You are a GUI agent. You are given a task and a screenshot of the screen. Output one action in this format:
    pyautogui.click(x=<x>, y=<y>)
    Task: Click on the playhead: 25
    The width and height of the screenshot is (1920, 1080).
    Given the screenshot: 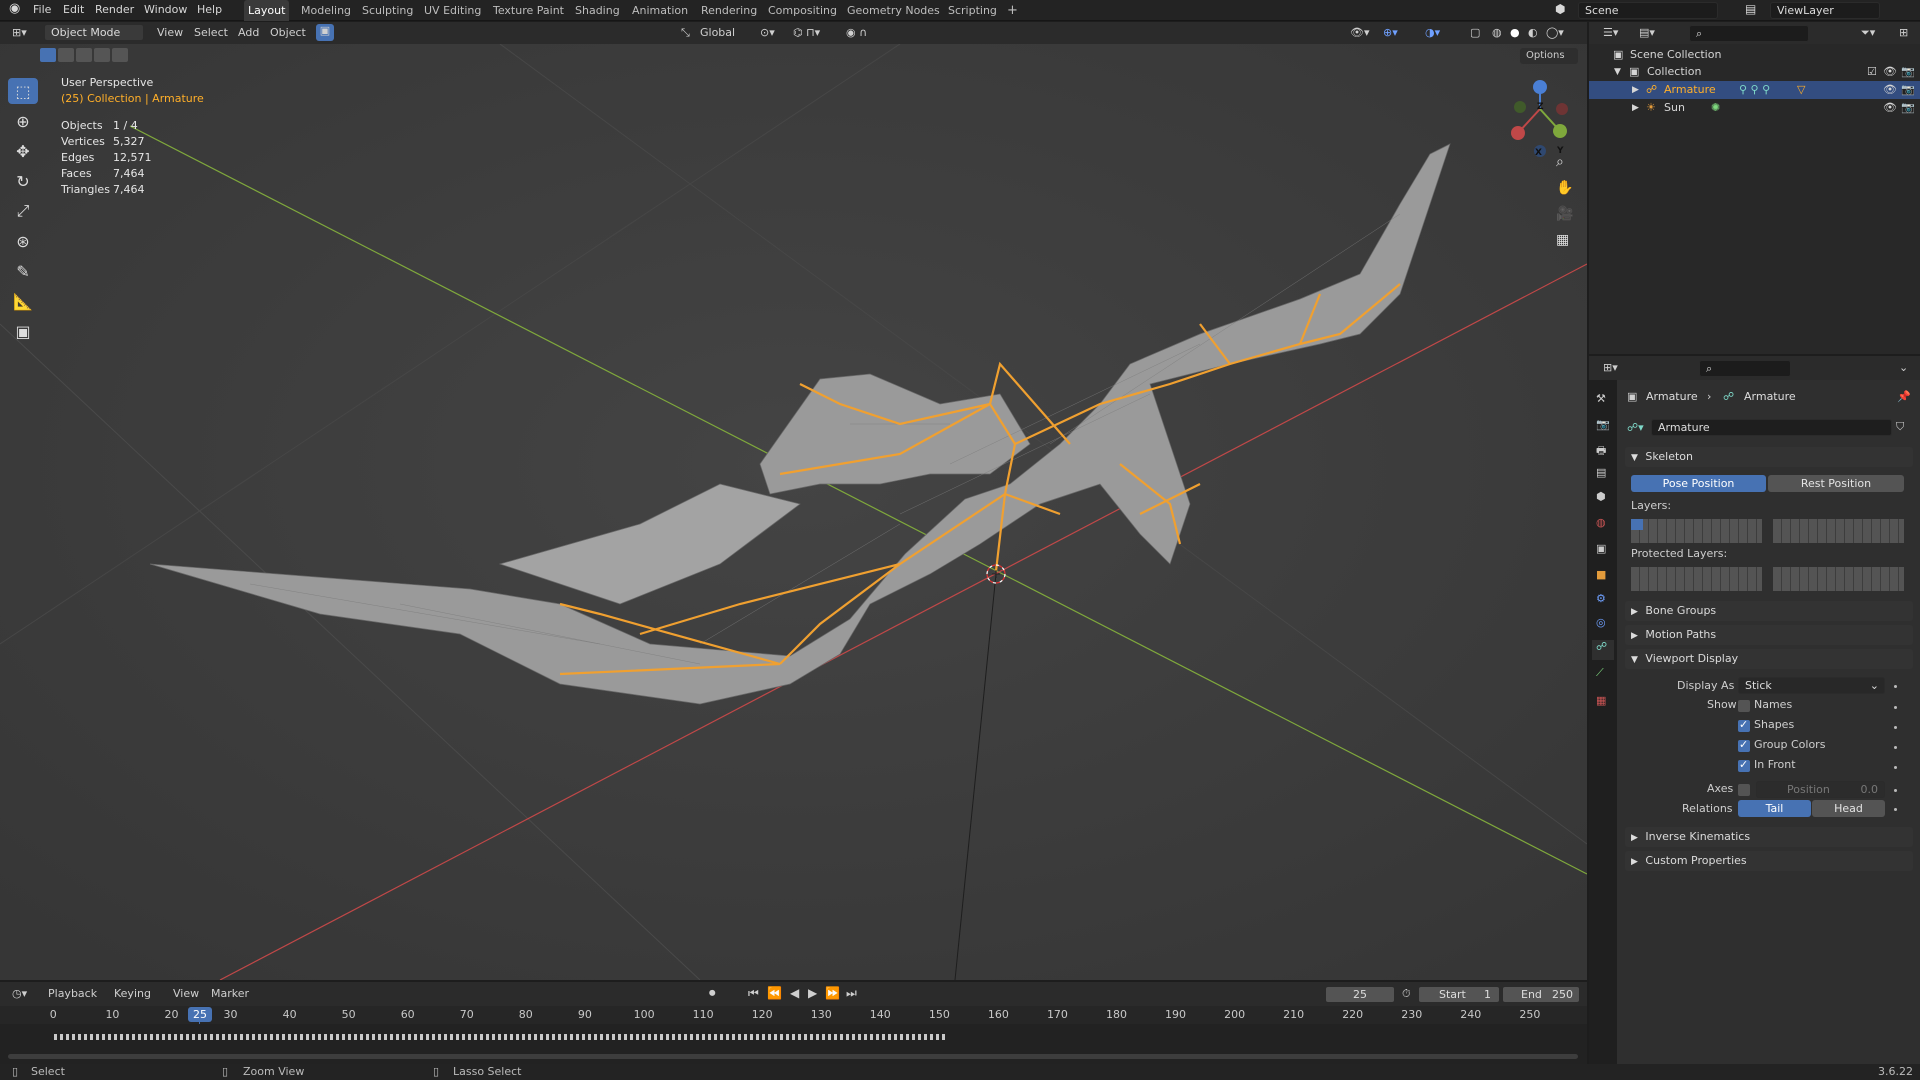 What is the action you would take?
    pyautogui.click(x=200, y=1014)
    